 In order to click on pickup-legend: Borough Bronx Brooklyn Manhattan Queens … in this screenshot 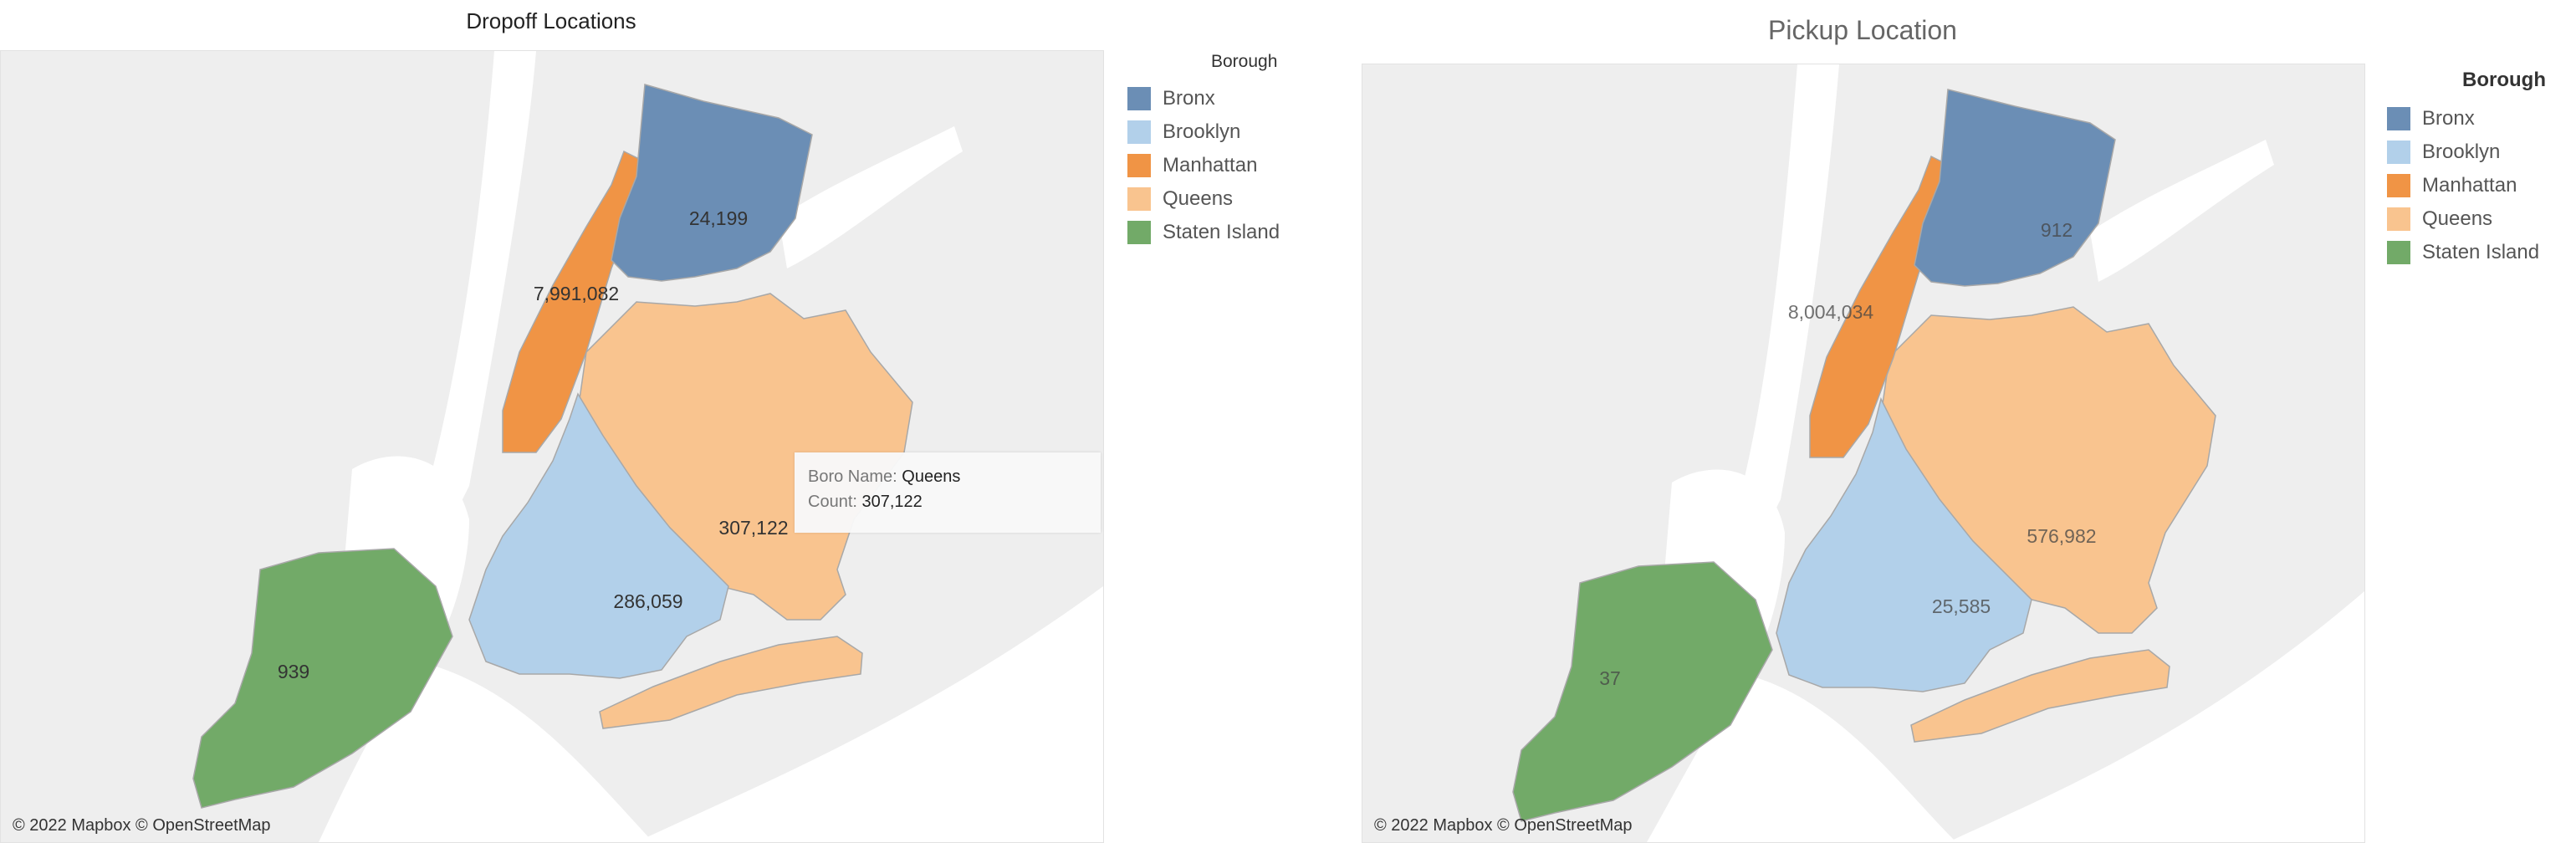, I will do `click(2466, 169)`.